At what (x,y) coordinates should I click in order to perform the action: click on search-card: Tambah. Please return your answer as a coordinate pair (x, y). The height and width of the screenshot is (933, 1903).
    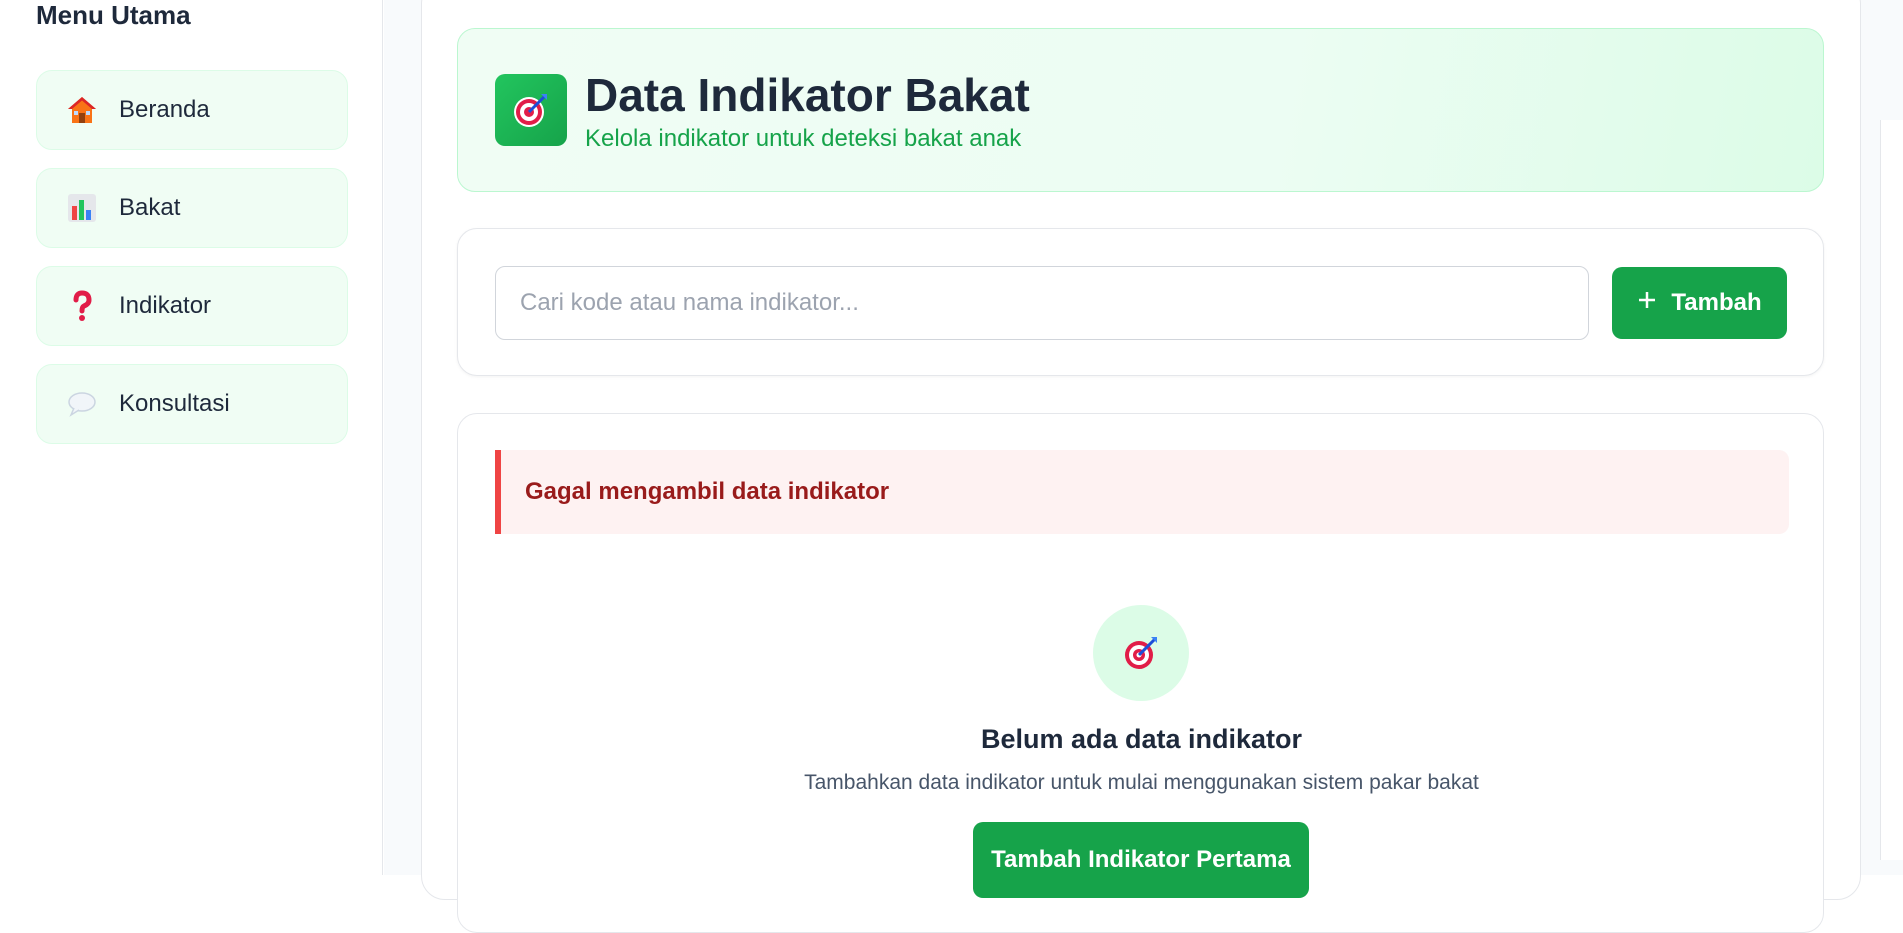
    Looking at the image, I should click on (1140, 302).